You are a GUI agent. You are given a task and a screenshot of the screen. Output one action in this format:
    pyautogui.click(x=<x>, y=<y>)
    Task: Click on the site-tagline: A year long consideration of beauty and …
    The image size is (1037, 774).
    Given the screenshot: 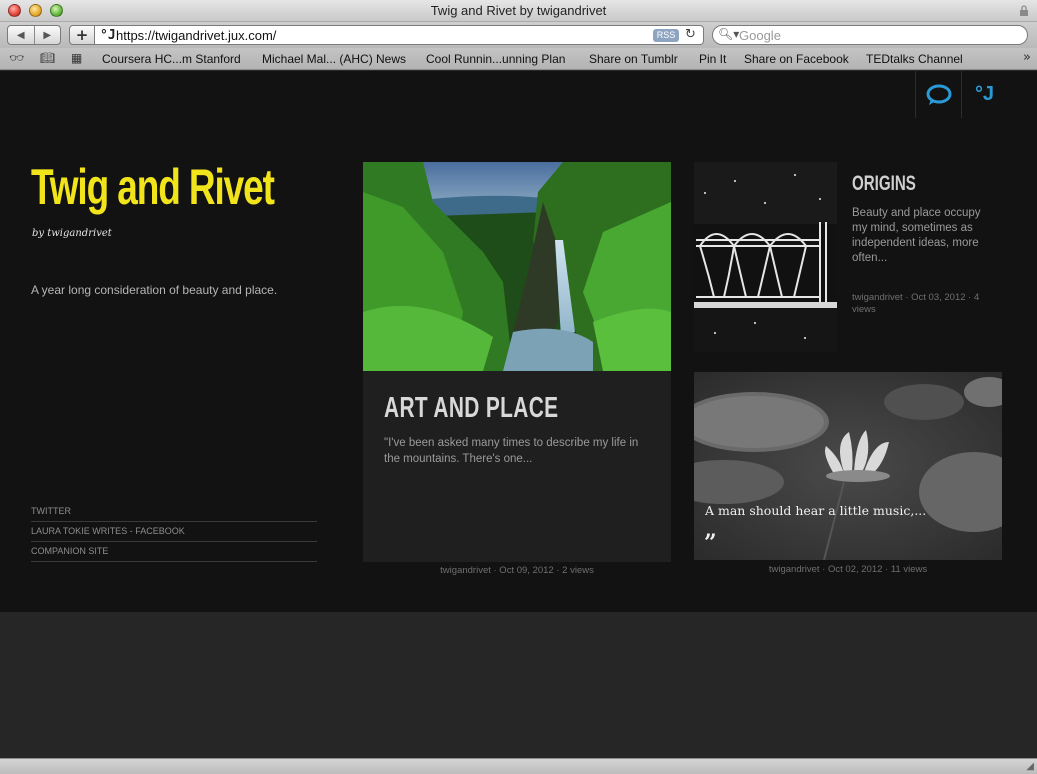 What is the action you would take?
    pyautogui.click(x=154, y=290)
    